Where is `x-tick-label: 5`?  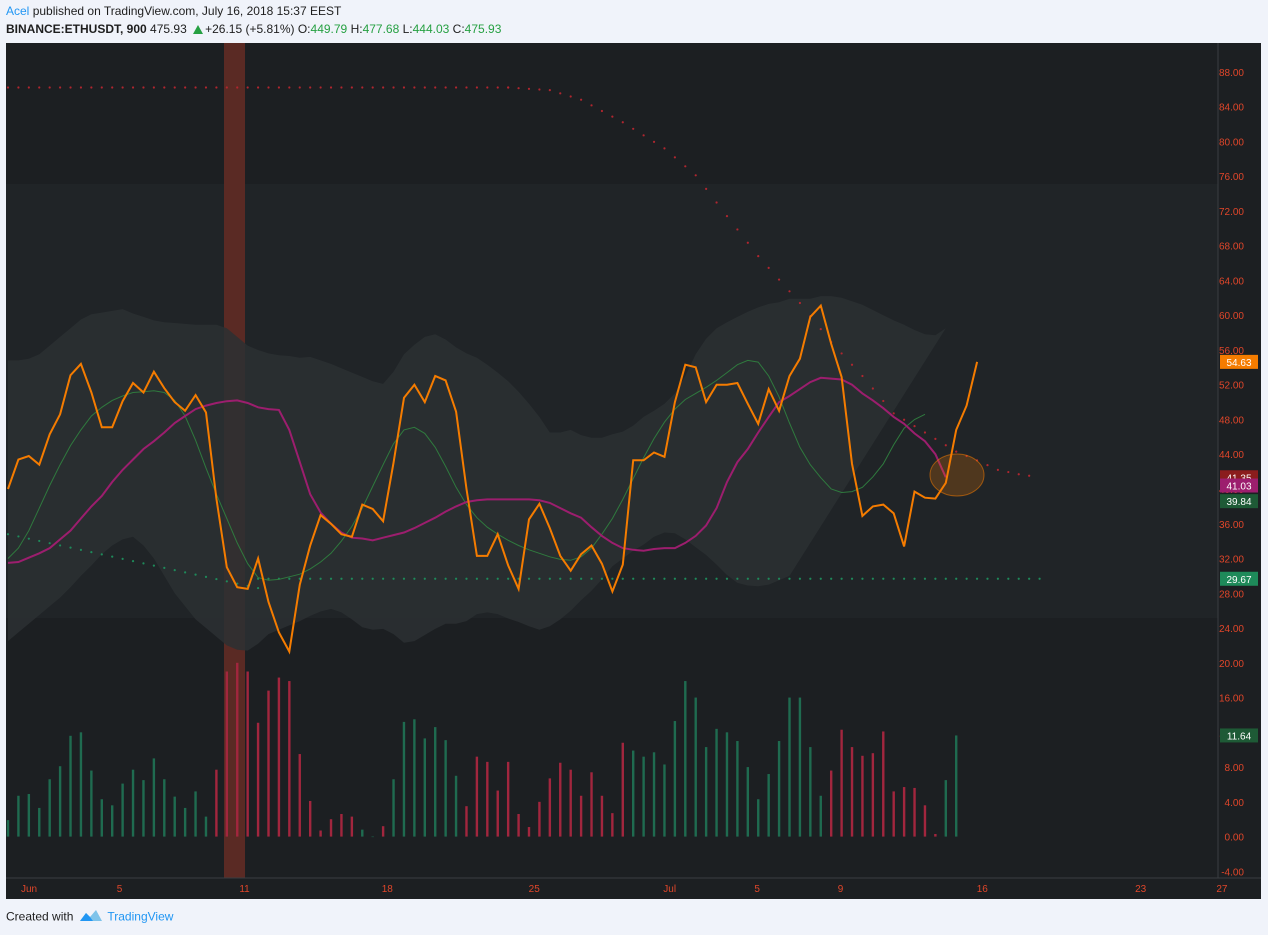 x-tick-label: 5 is located at coordinates (757, 889).